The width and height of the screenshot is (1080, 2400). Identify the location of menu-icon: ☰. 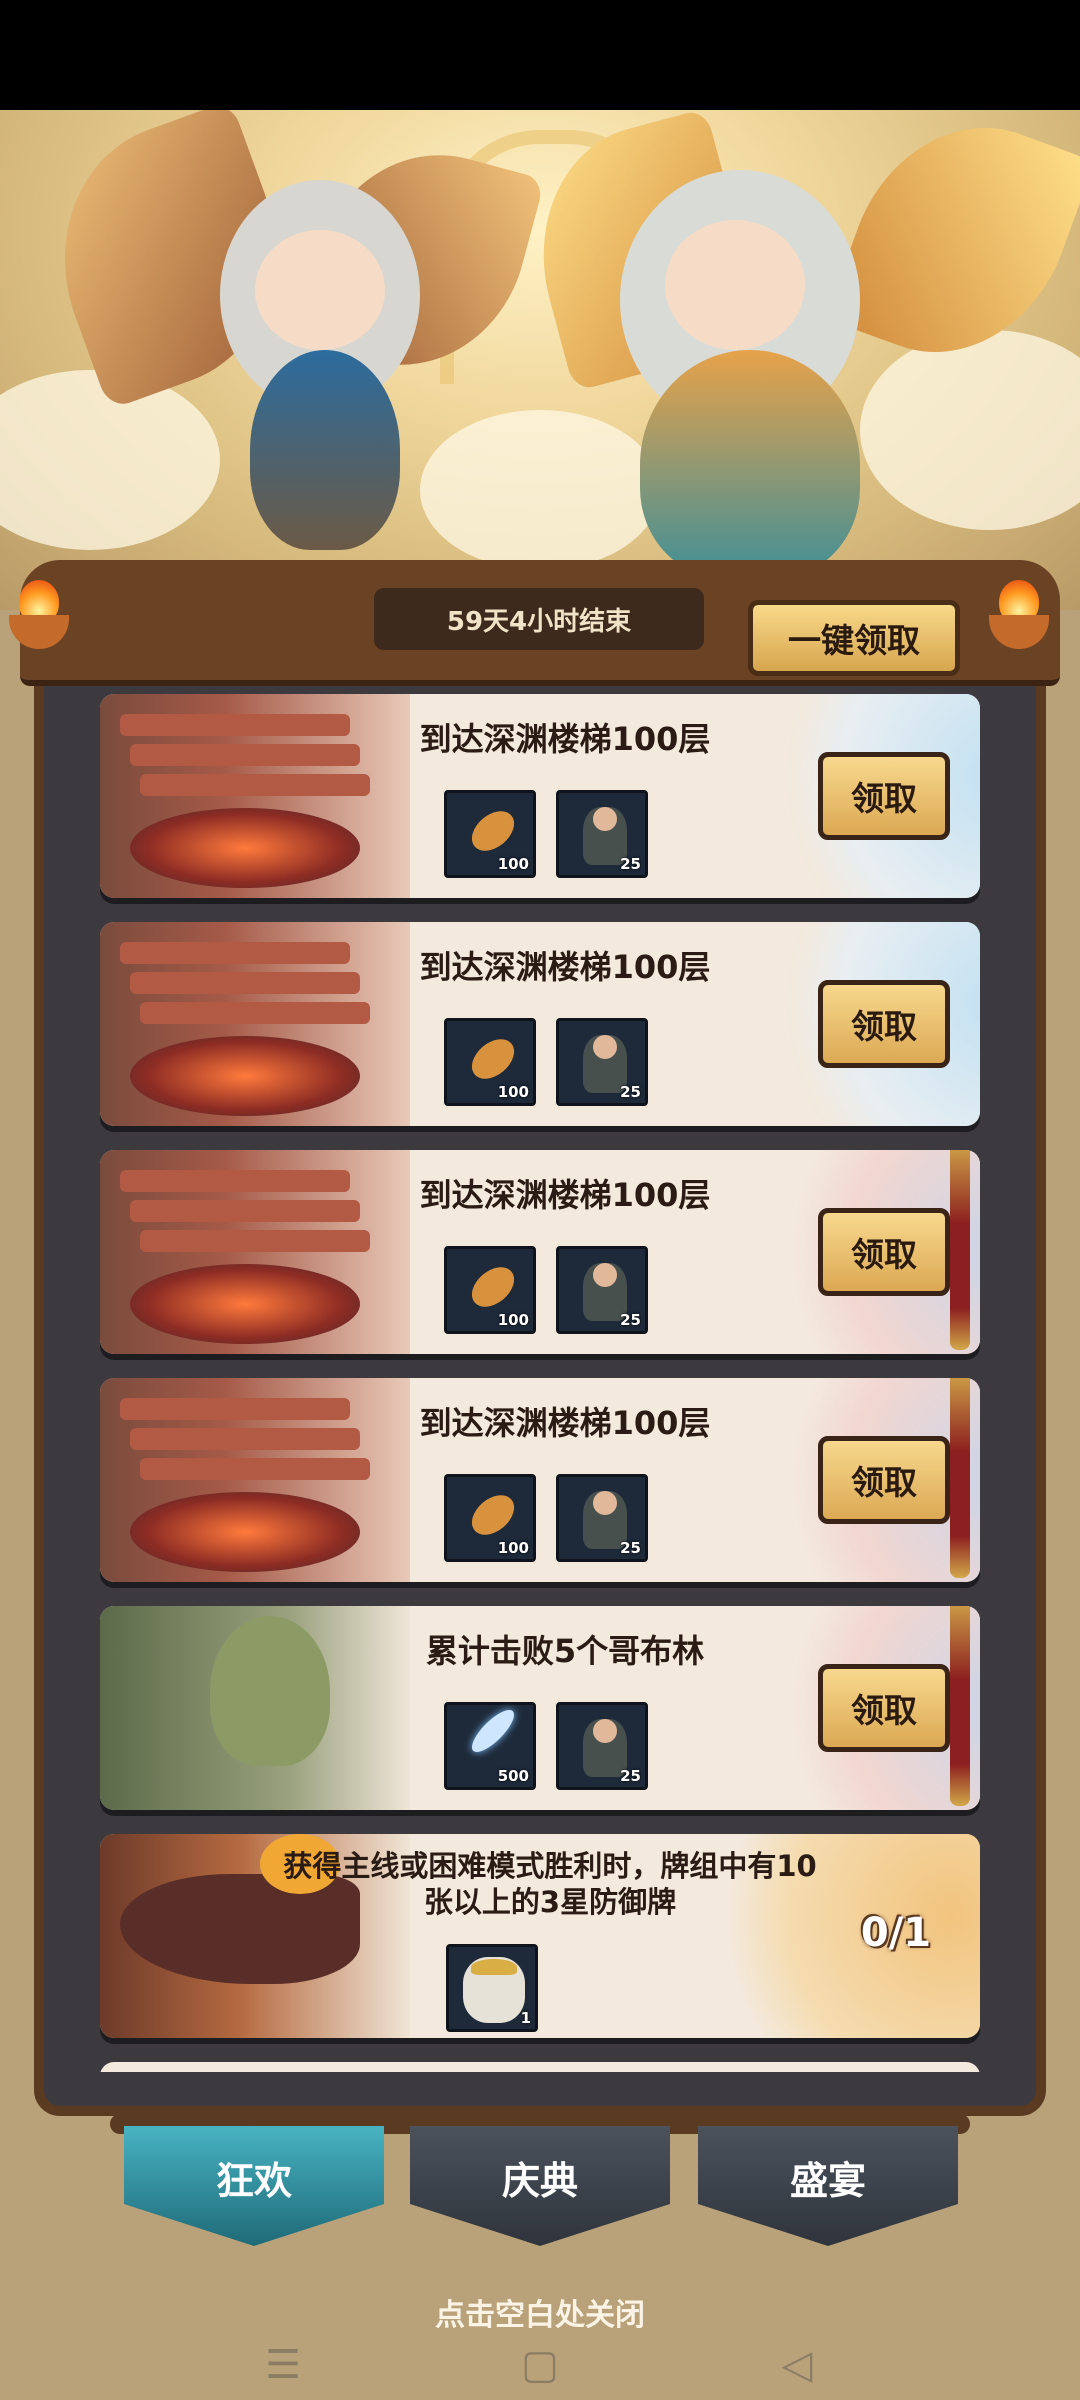
(283, 2365).